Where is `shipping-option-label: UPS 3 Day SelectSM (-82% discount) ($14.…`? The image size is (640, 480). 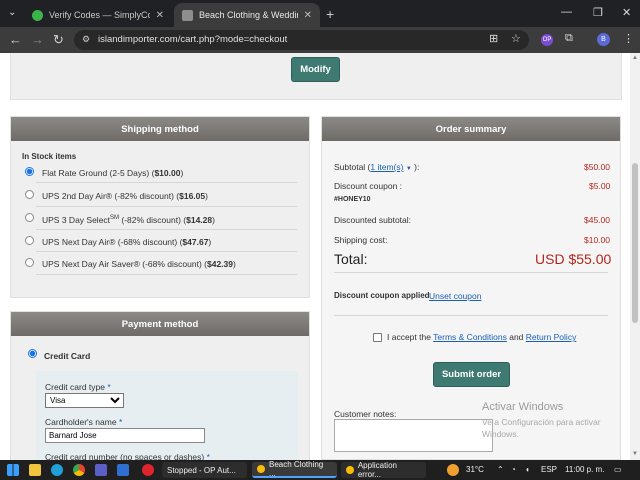 shipping-option-label: UPS 3 Day SelectSM (-82% discount) ($14.… is located at coordinates (128, 220).